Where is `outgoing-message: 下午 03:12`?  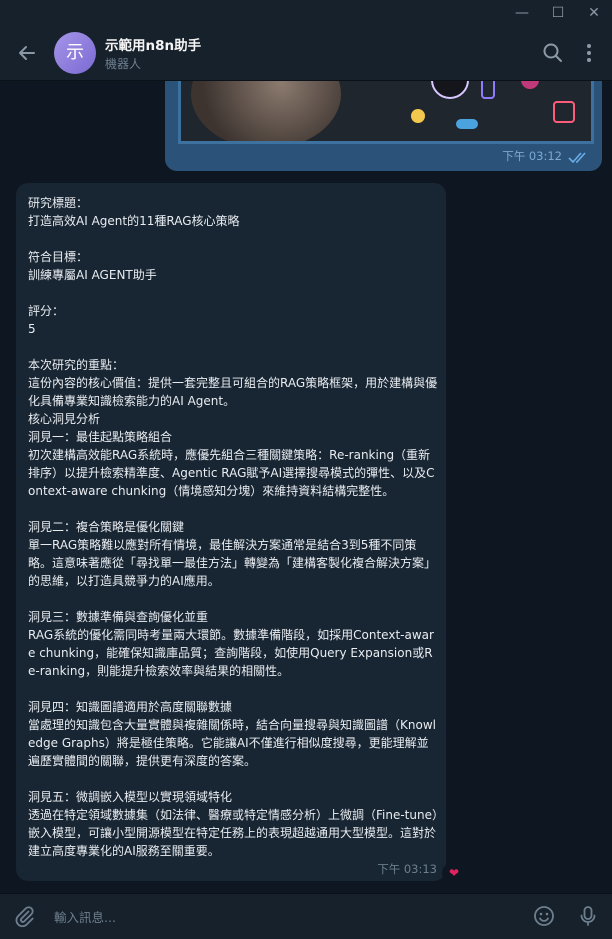 outgoing-message: 下午 03:12 is located at coordinates (383, 126).